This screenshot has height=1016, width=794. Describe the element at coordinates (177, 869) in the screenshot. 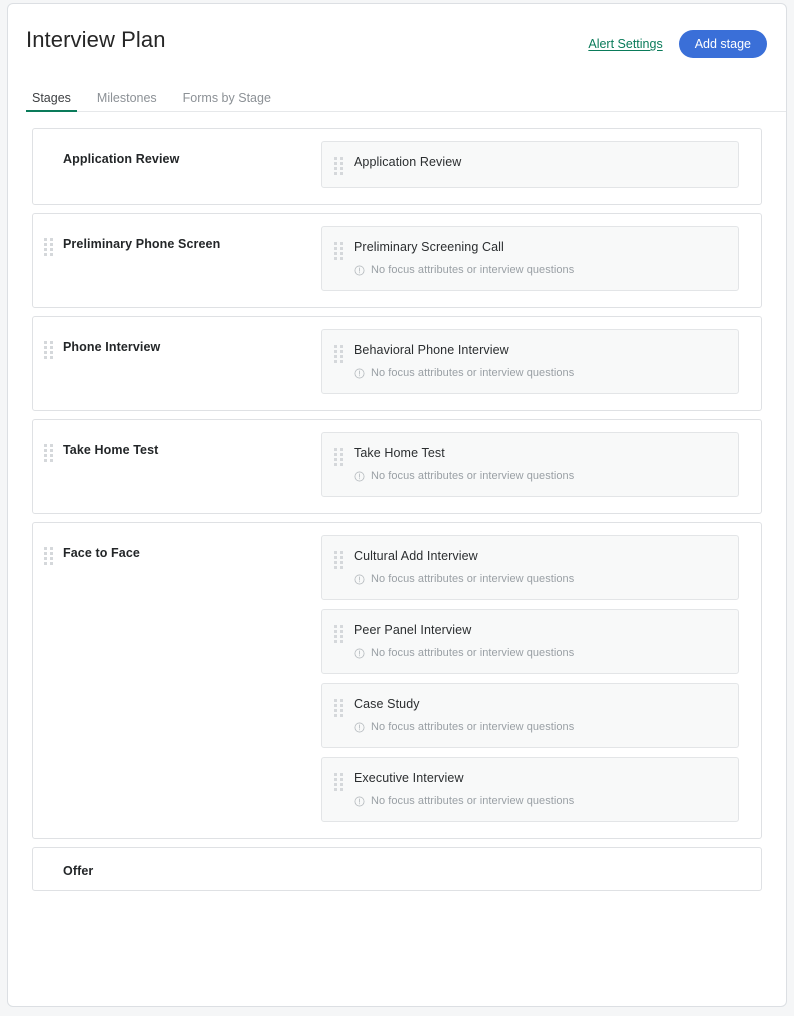

I see `stage-header: Offer` at that location.